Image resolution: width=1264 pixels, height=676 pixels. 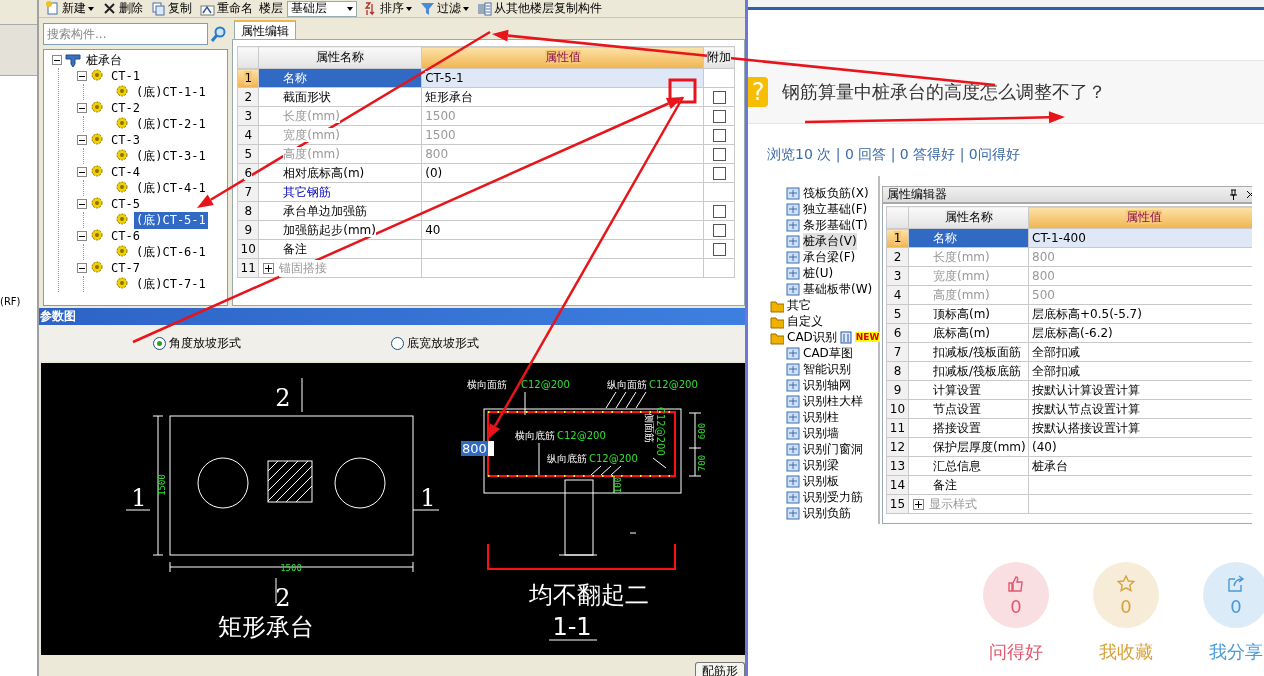 What do you see at coordinates (171, 284) in the screenshot?
I see `tree-item: (底)CT-7-1` at bounding box center [171, 284].